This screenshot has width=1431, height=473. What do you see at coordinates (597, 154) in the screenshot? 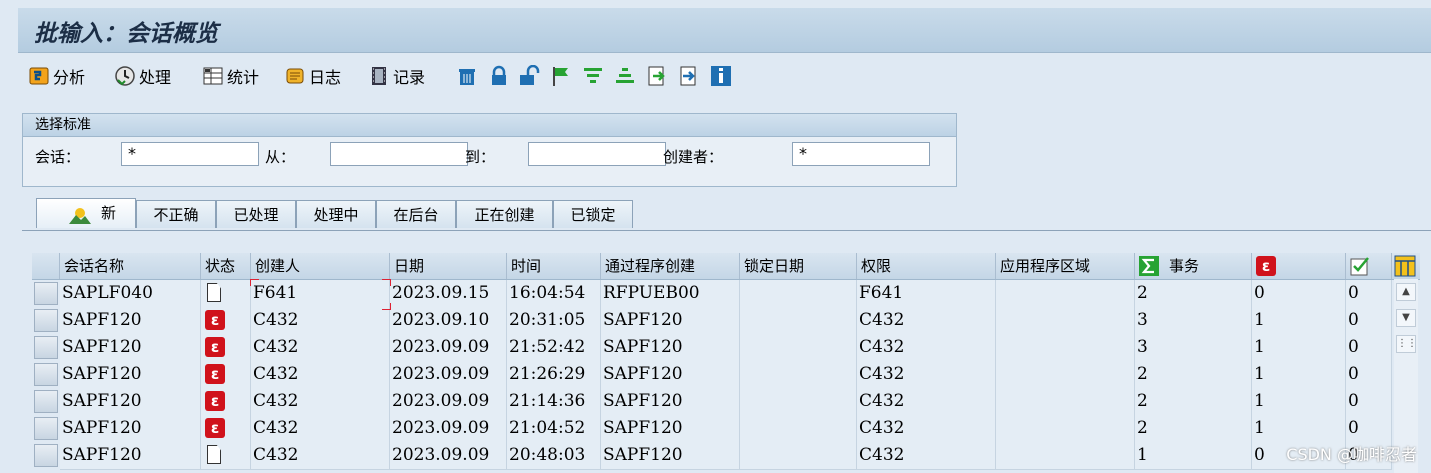
I see `to-date-input` at bounding box center [597, 154].